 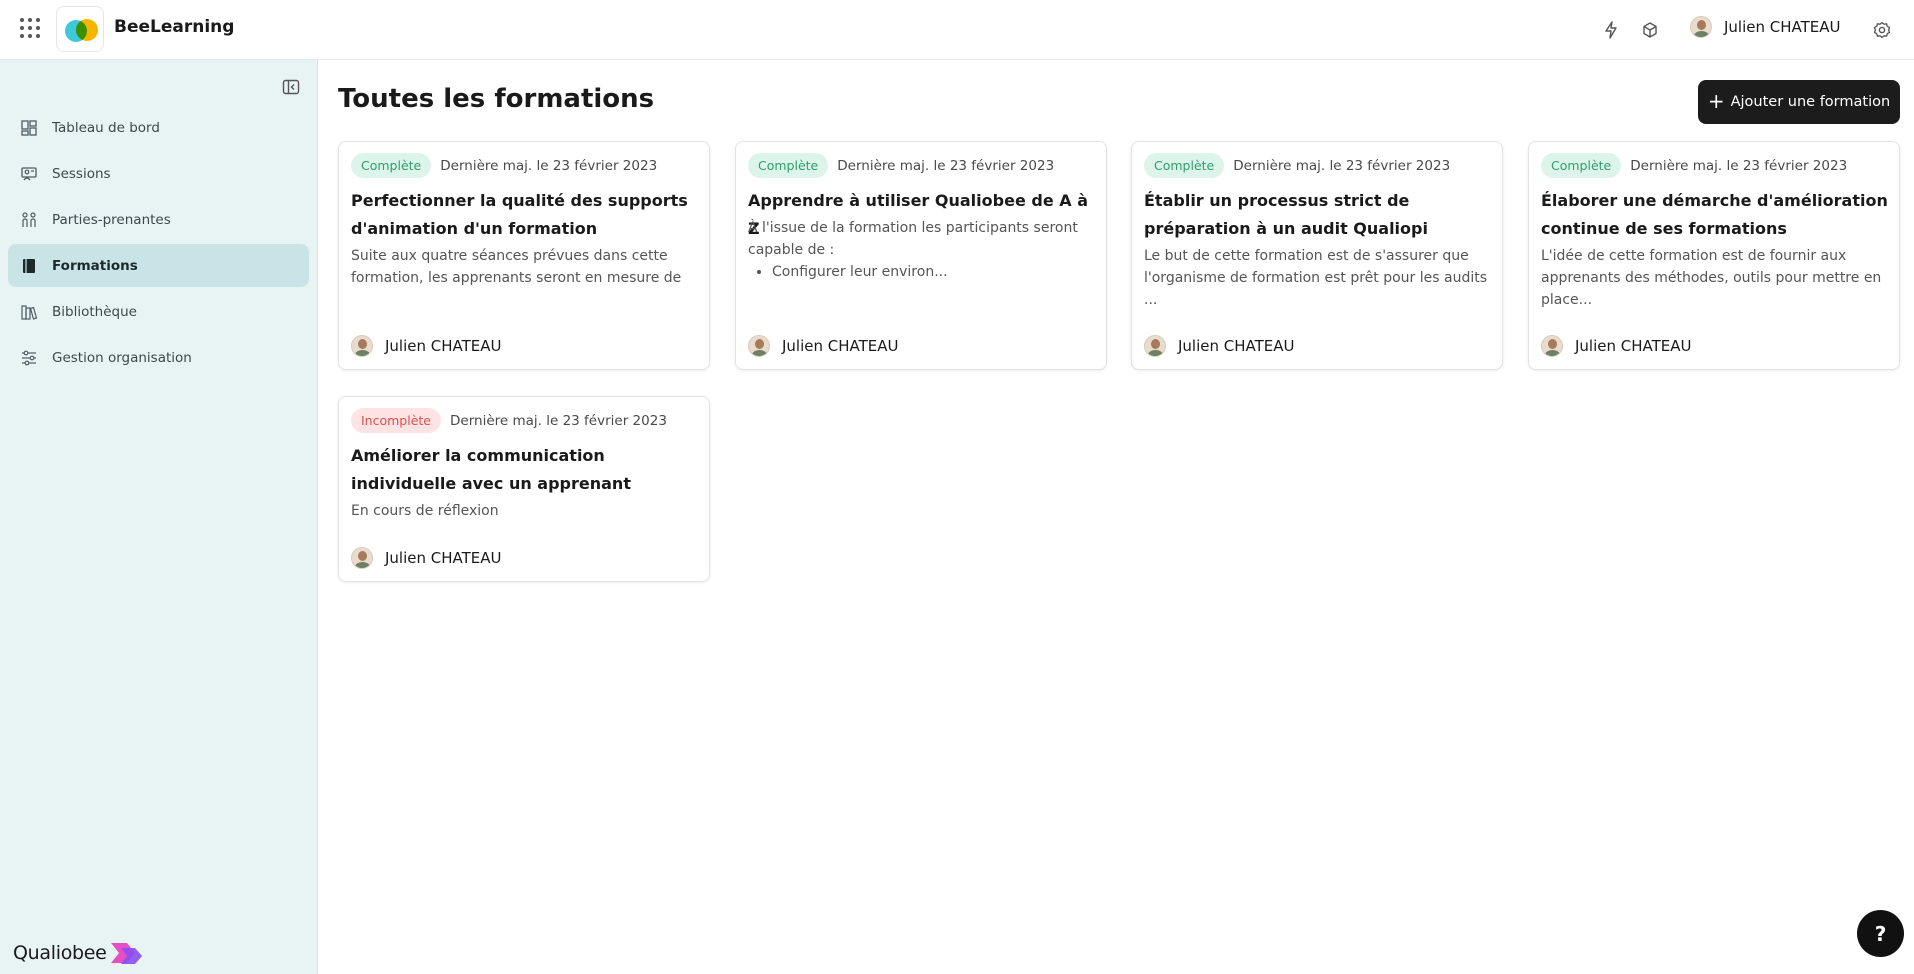 I want to click on app-logo, so click(x=80, y=29).